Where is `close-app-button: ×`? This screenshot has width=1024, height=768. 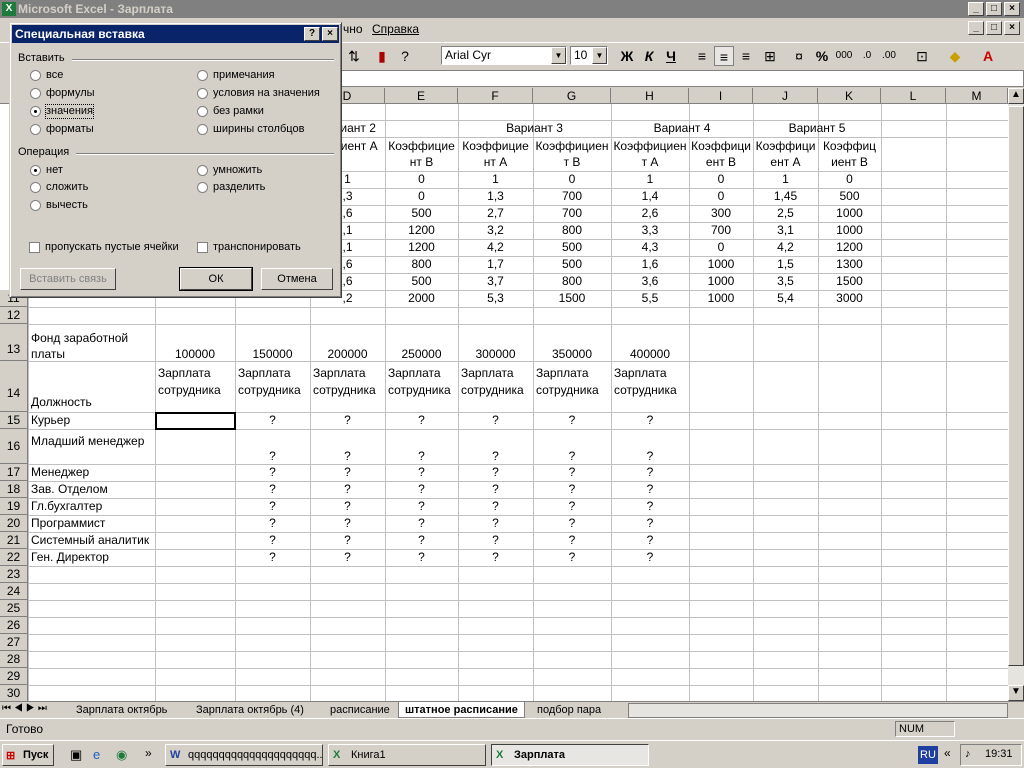
close-app-button: × is located at coordinates (1012, 9).